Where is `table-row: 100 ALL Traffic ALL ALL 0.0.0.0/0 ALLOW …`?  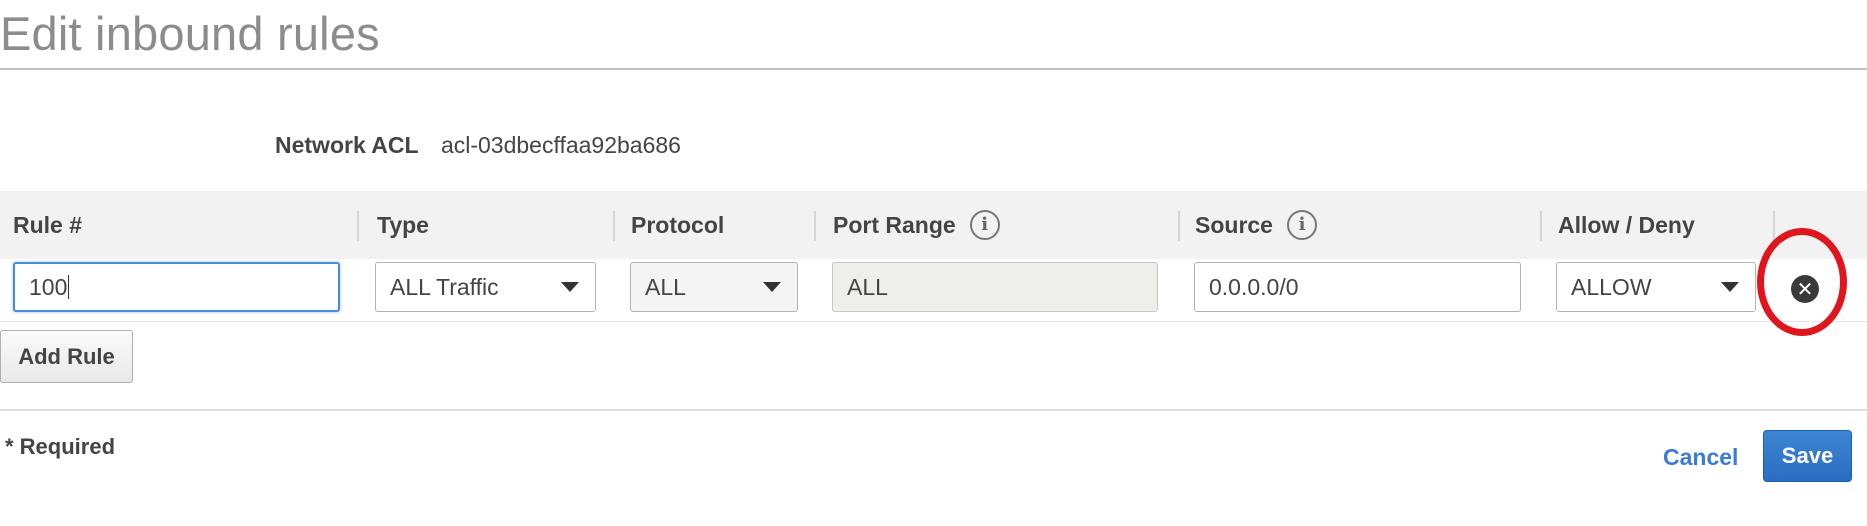
table-row: 100 ALL Traffic ALL ALL 0.0.0.0/0 ALLOW … is located at coordinates (933, 290).